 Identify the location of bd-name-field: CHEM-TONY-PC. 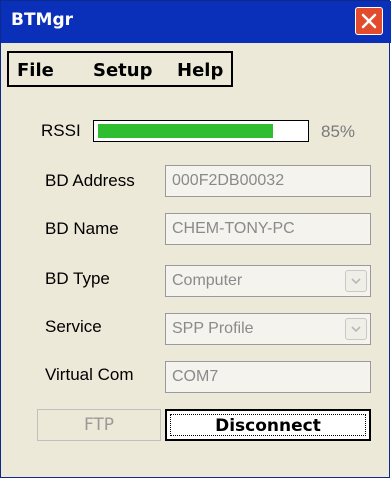
(268, 229).